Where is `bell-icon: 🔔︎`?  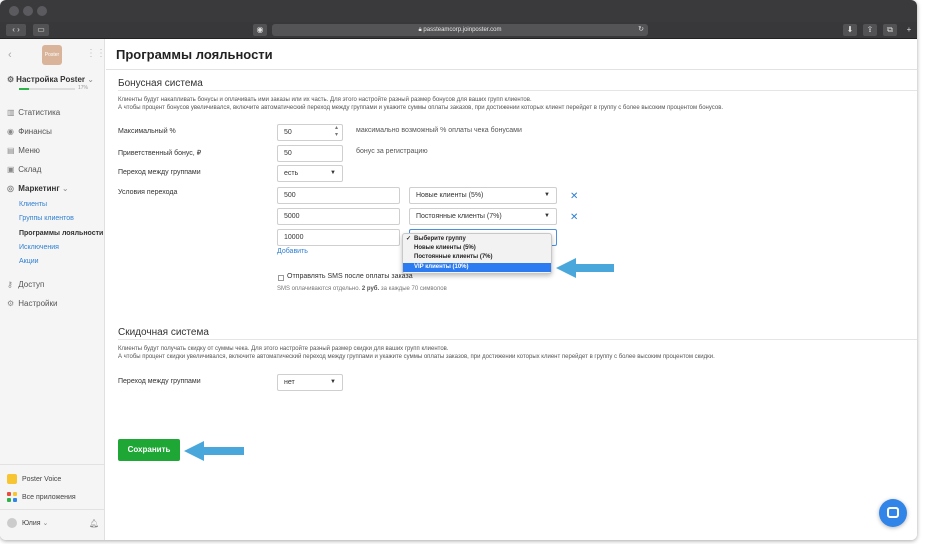 bell-icon: 🔔︎ is located at coordinates (94, 523).